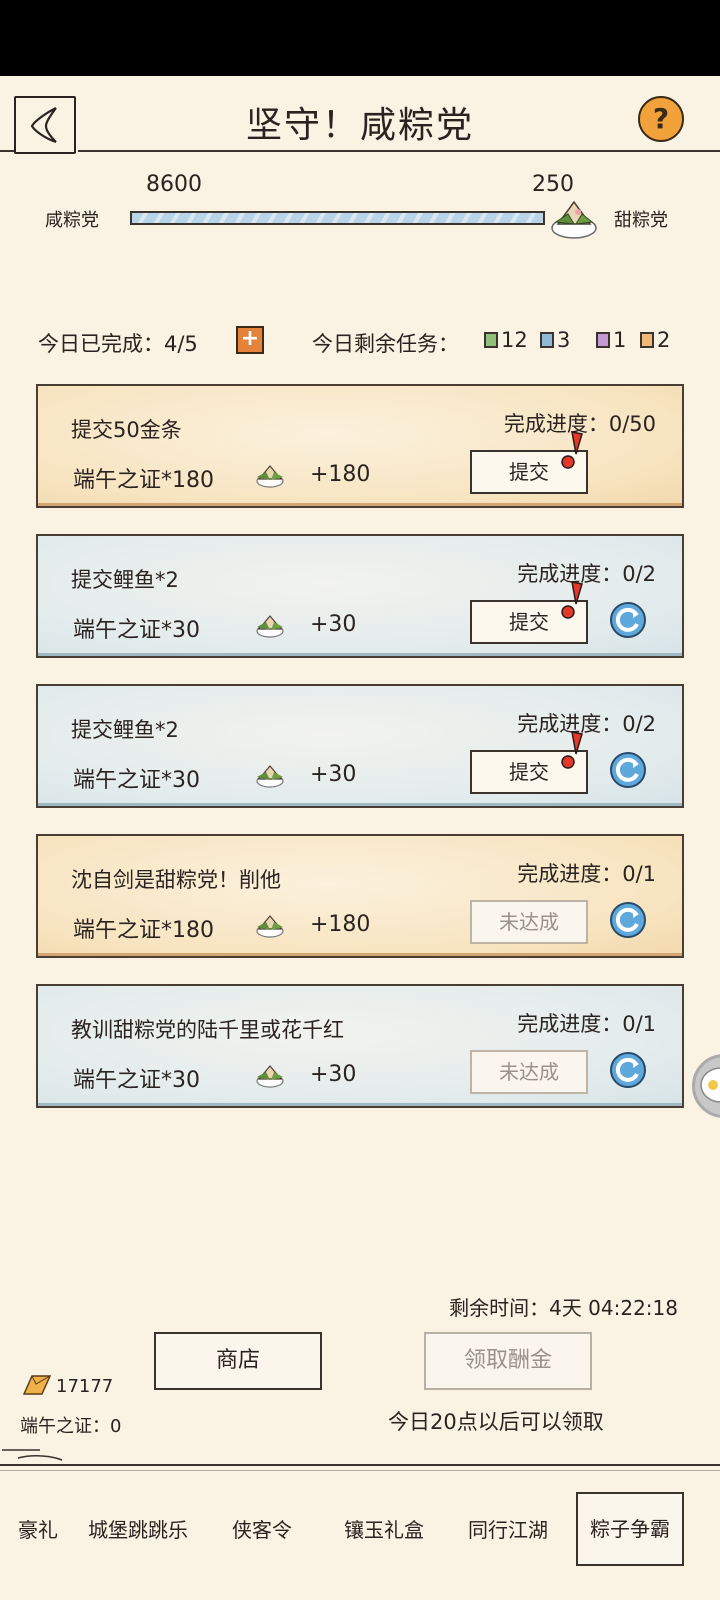 Image resolution: width=720 pixels, height=1600 pixels. Describe the element at coordinates (207, 1030) in the screenshot. I see `task-name: 教训甜粽党的陆千里或花千红` at that location.